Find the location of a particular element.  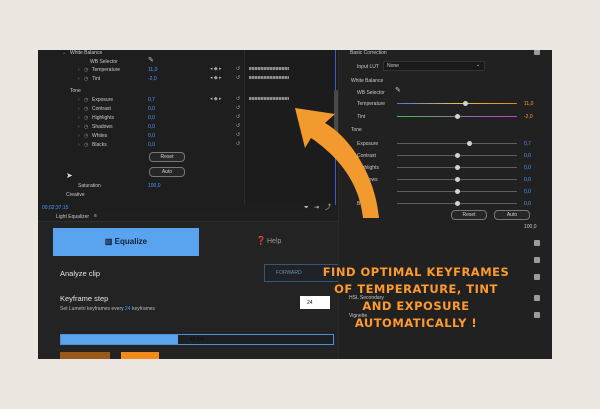

right-saturation-value: 100,0 is located at coordinates (530, 227).